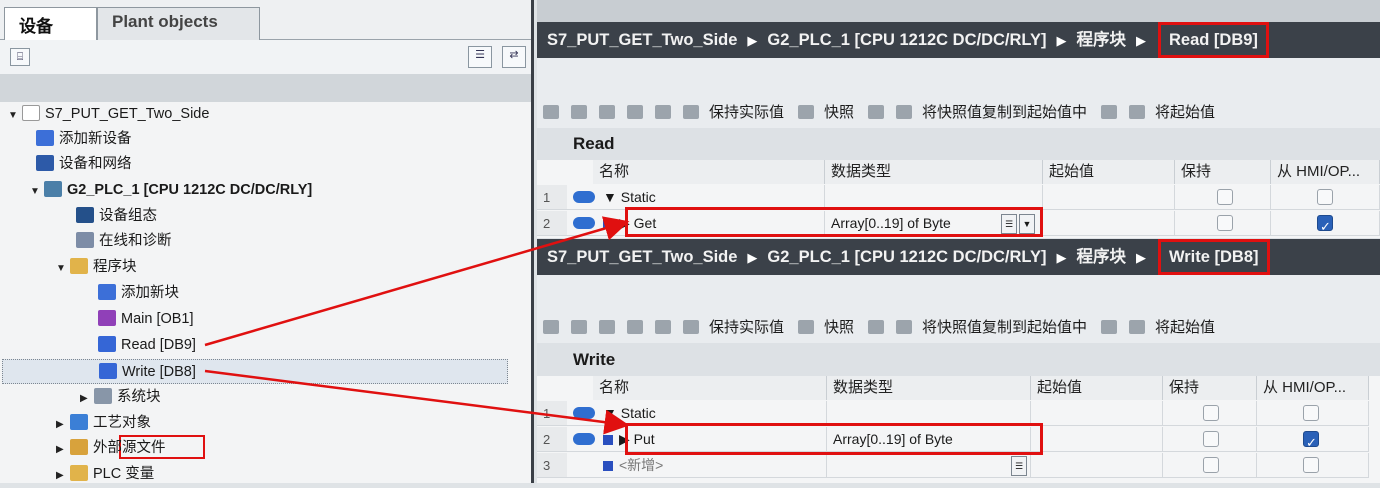 This screenshot has width=1380, height=488. Describe the element at coordinates (584, 413) in the screenshot. I see `static-icon` at that location.